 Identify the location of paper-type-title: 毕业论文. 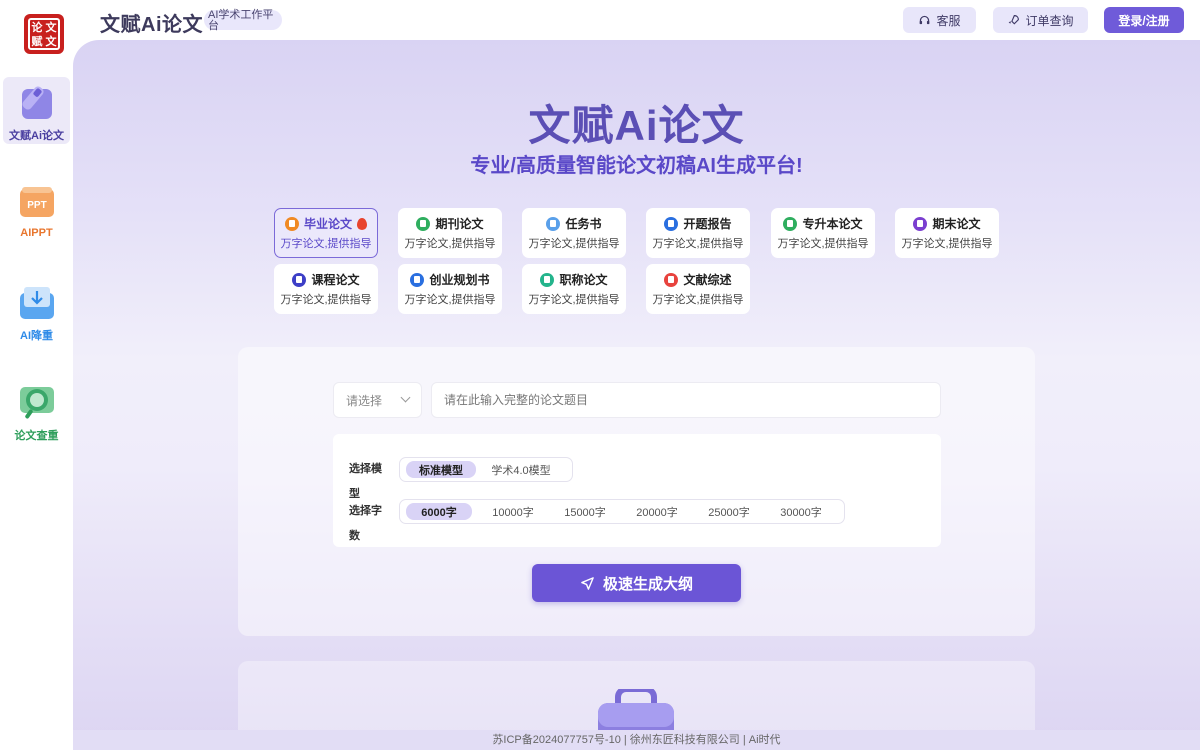
(327, 224).